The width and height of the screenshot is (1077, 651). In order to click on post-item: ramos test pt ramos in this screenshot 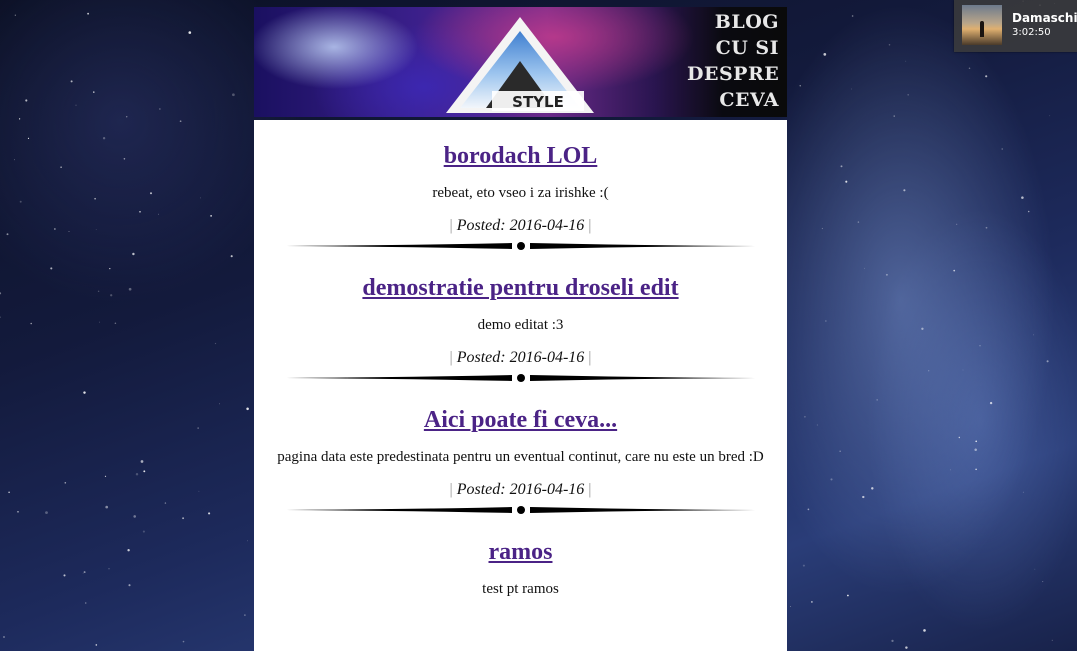, I will do `click(520, 557)`.